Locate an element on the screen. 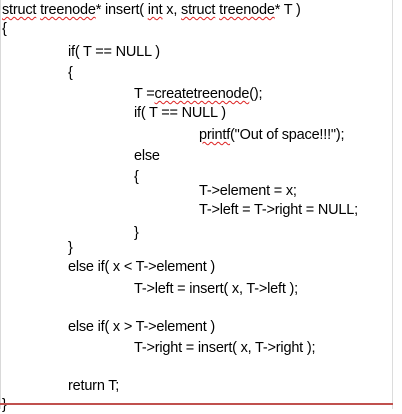 This screenshot has height=414, width=402. code-line-7: printf("Out of space!!!"); is located at coordinates (272, 135).